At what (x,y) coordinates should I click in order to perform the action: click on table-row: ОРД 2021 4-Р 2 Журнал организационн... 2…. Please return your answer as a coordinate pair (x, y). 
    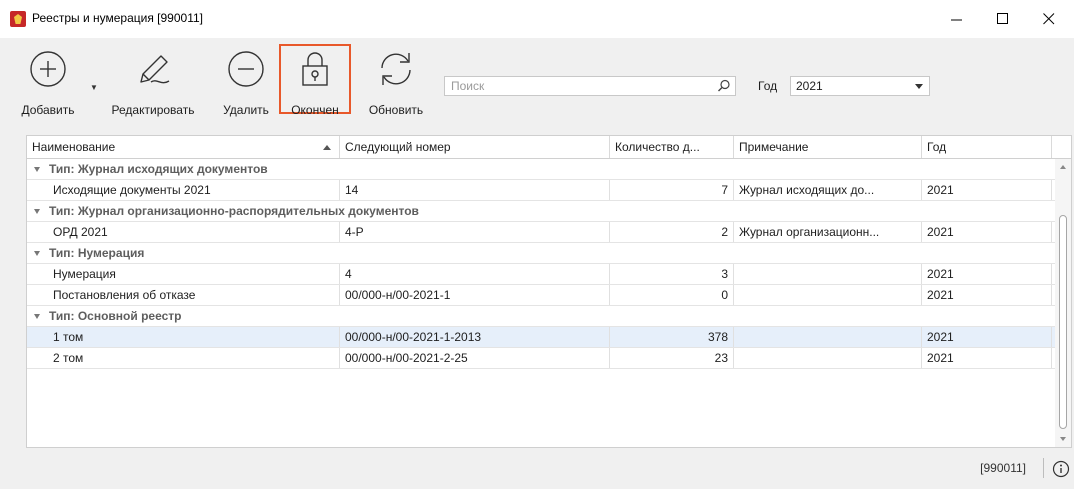
    Looking at the image, I should click on (542, 232).